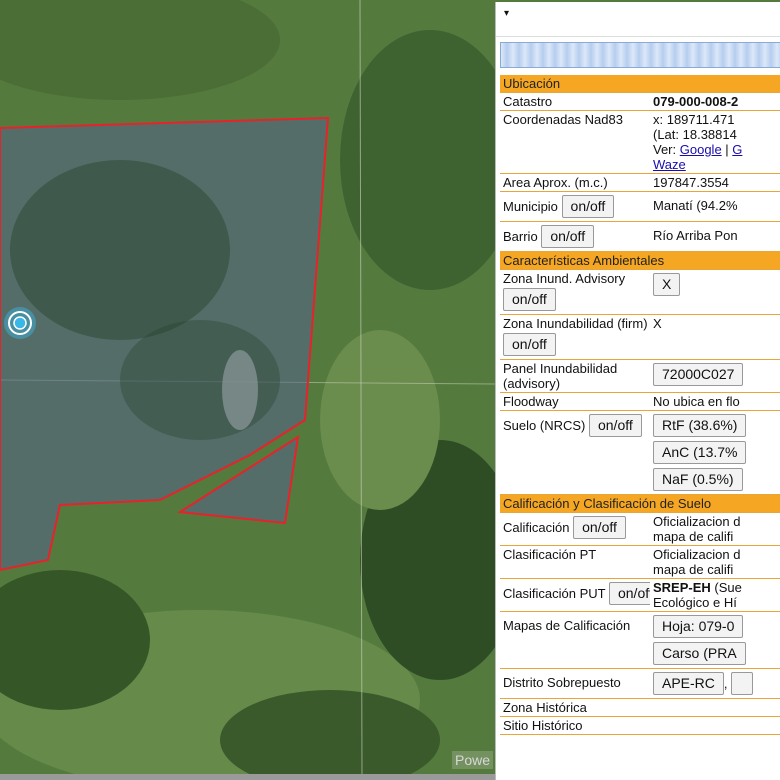  What do you see at coordinates (688, 683) in the screenshot?
I see `ape-rc-button: APE-RC` at bounding box center [688, 683].